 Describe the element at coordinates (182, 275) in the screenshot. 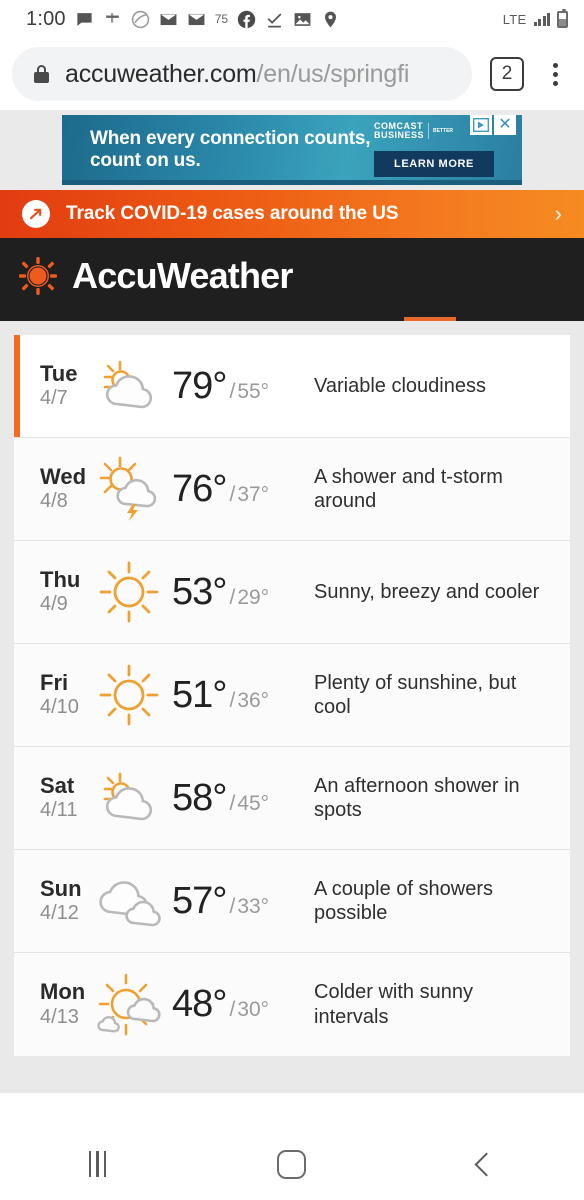

I see `site-title: AccuWeather` at that location.